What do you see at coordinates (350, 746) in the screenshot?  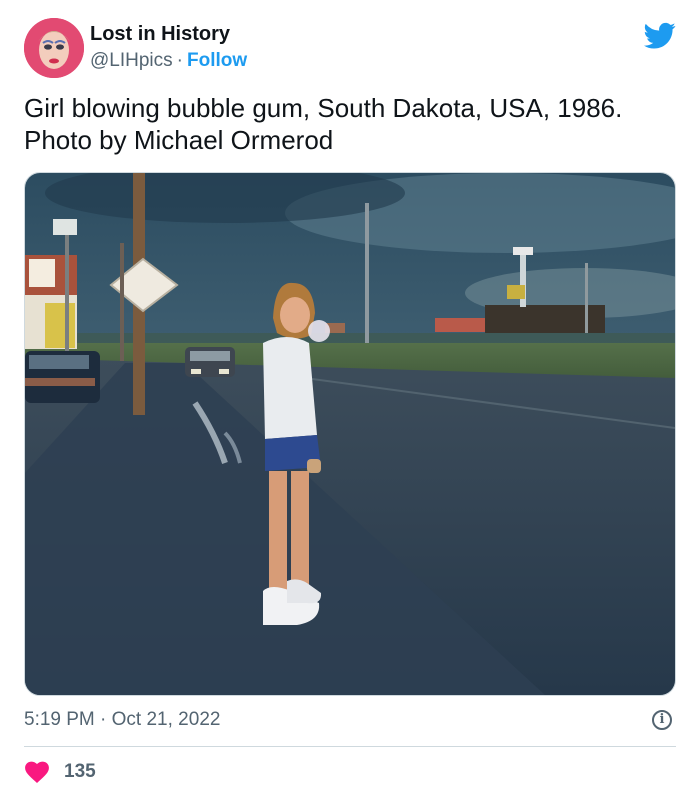 I see `divider` at bounding box center [350, 746].